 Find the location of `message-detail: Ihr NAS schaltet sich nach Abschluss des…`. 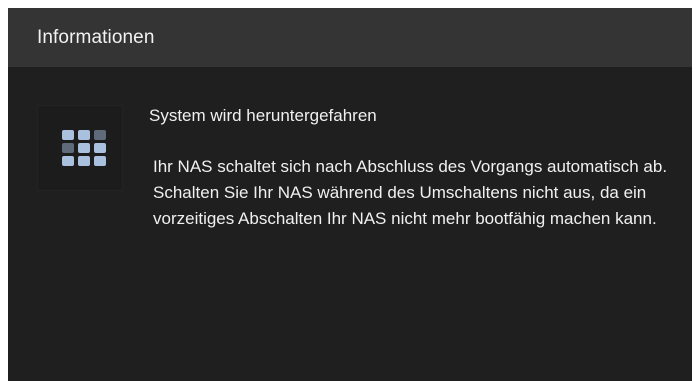

message-detail: Ihr NAS schaltet sich nach Abschluss des… is located at coordinates (410, 192).